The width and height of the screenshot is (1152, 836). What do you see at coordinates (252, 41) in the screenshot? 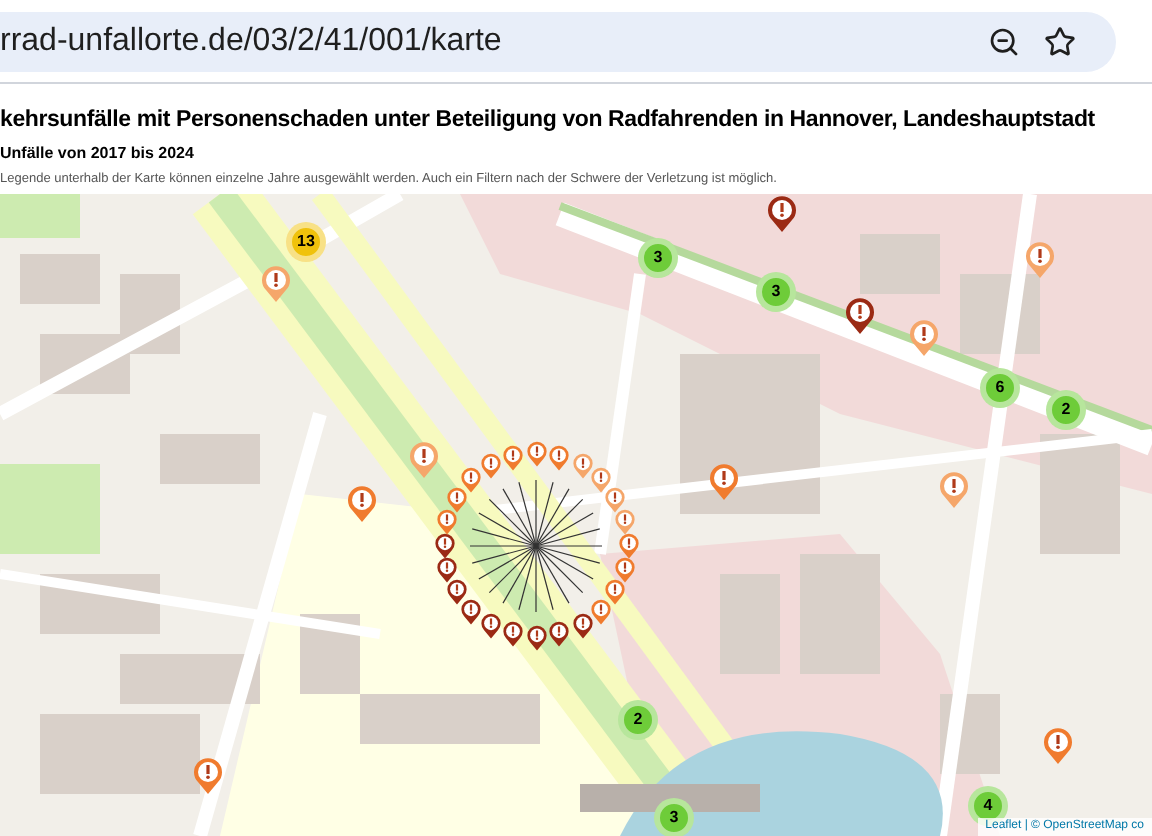
I see `url-text: rrad-unfallorte.de/03/2/41/001/karte` at bounding box center [252, 41].